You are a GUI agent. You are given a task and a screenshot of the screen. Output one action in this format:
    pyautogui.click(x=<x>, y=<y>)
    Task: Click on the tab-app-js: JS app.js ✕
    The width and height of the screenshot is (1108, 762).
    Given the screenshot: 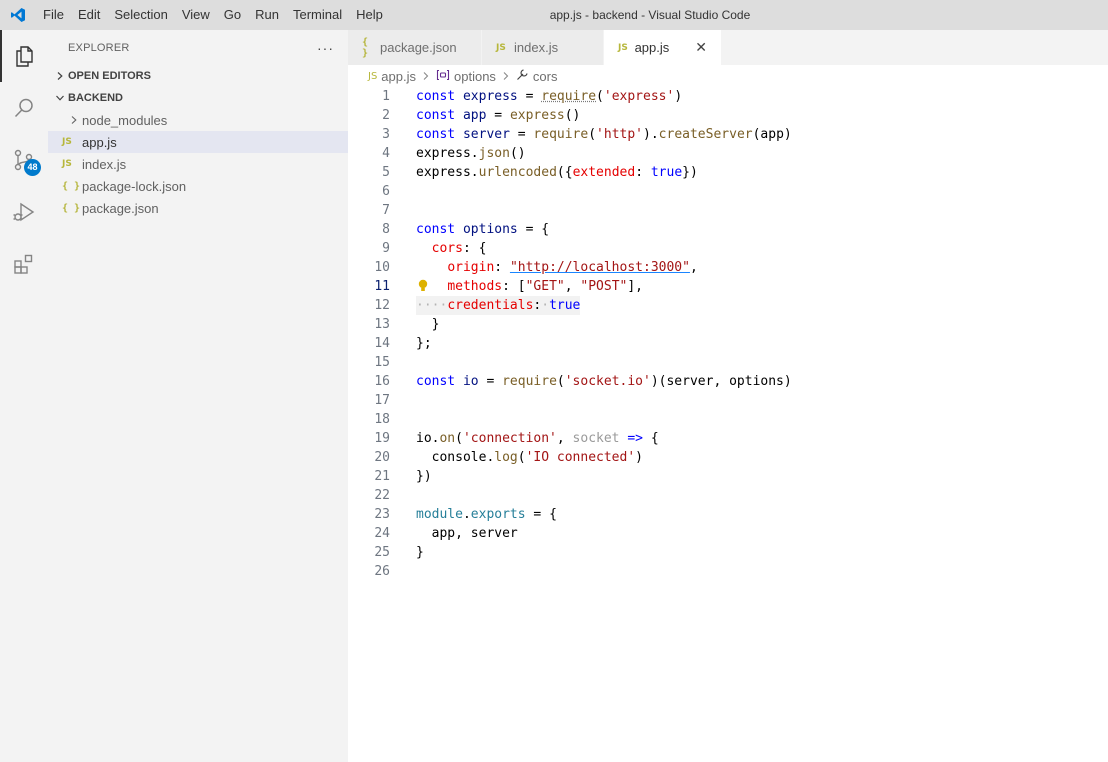 What is the action you would take?
    pyautogui.click(x=663, y=47)
    